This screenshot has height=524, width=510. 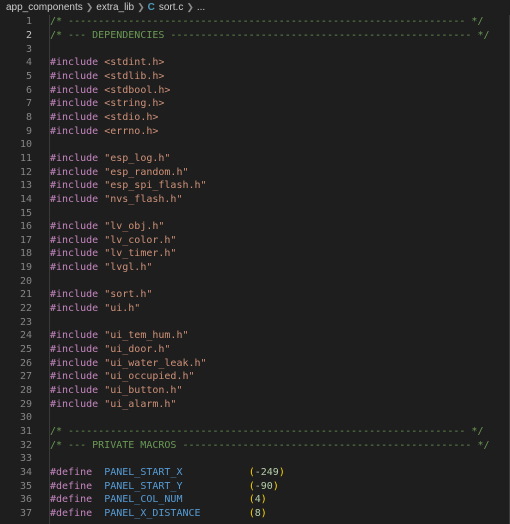 I want to click on code-line: 35 #define PANEL_START_Y (-90), so click(x=254, y=486).